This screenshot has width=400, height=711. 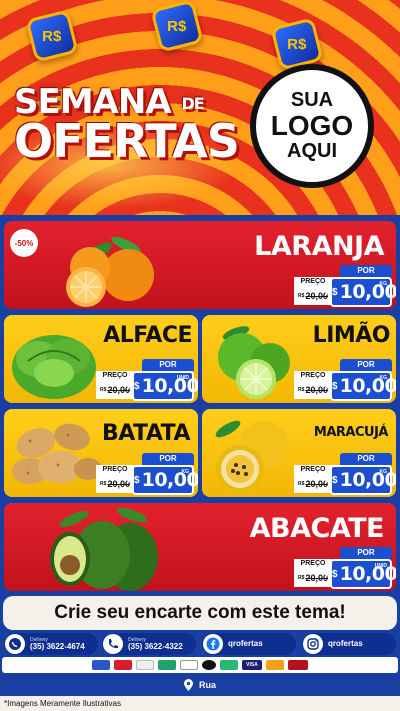 I want to click on product-card-maracuja: MARACUJÁ POR PREÇO R$ 20,00 R$ 10,00 KG, so click(x=299, y=453).